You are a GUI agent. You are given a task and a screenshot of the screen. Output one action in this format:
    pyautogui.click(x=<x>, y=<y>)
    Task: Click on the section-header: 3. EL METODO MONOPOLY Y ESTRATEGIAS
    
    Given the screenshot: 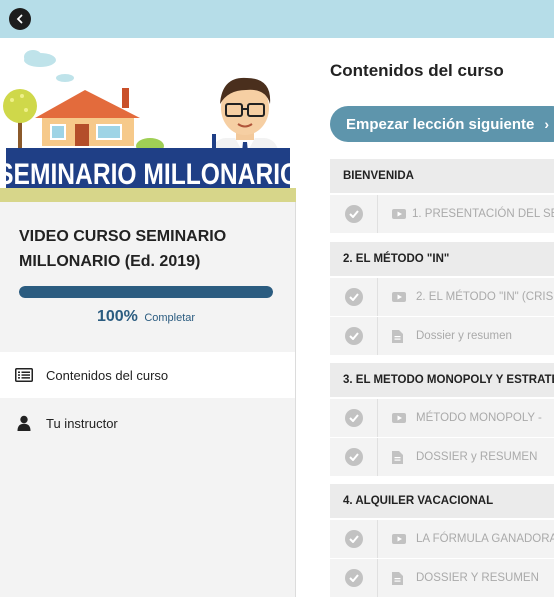 What is the action you would take?
    pyautogui.click(x=442, y=380)
    